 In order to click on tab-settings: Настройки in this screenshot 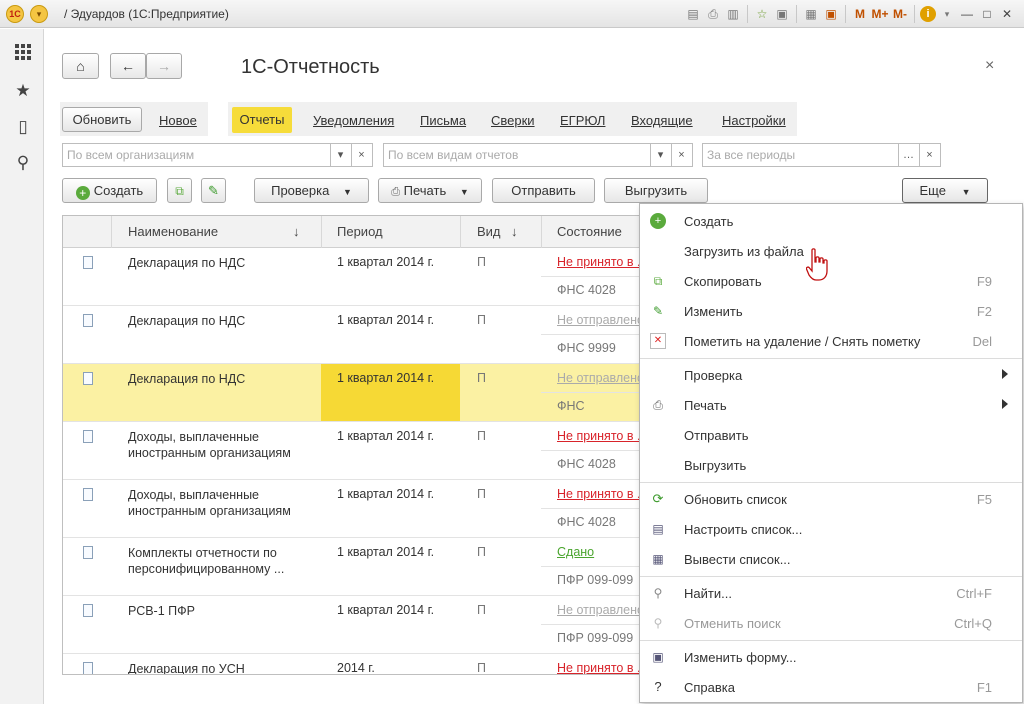, I will do `click(754, 120)`.